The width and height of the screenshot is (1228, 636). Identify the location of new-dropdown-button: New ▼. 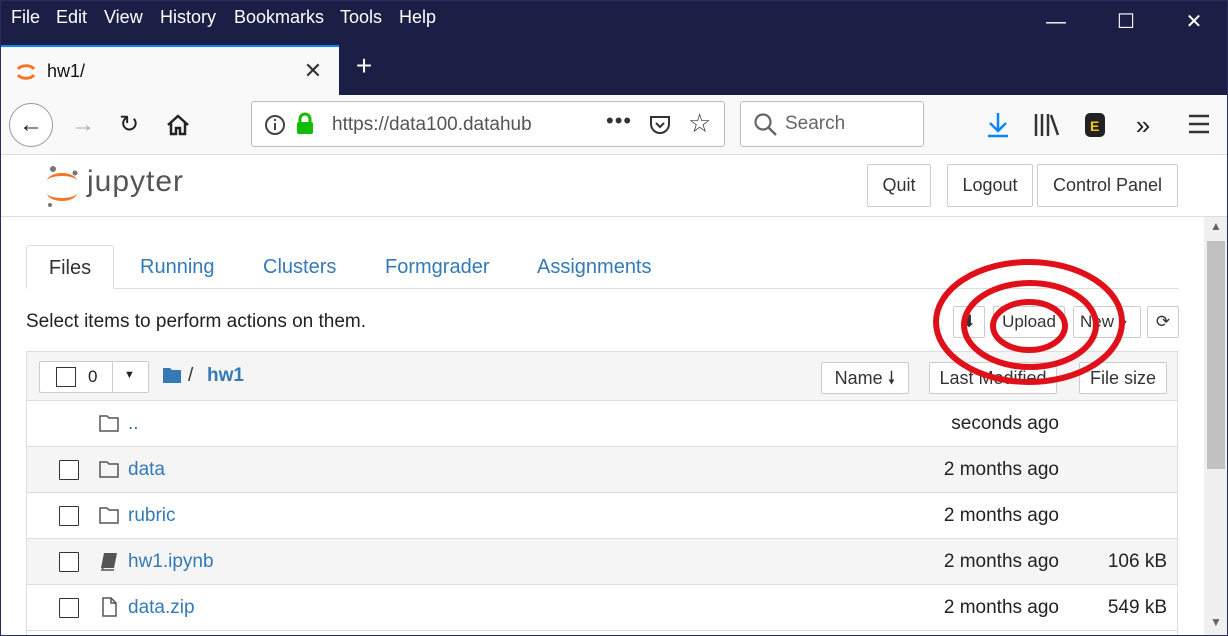
(1107, 322).